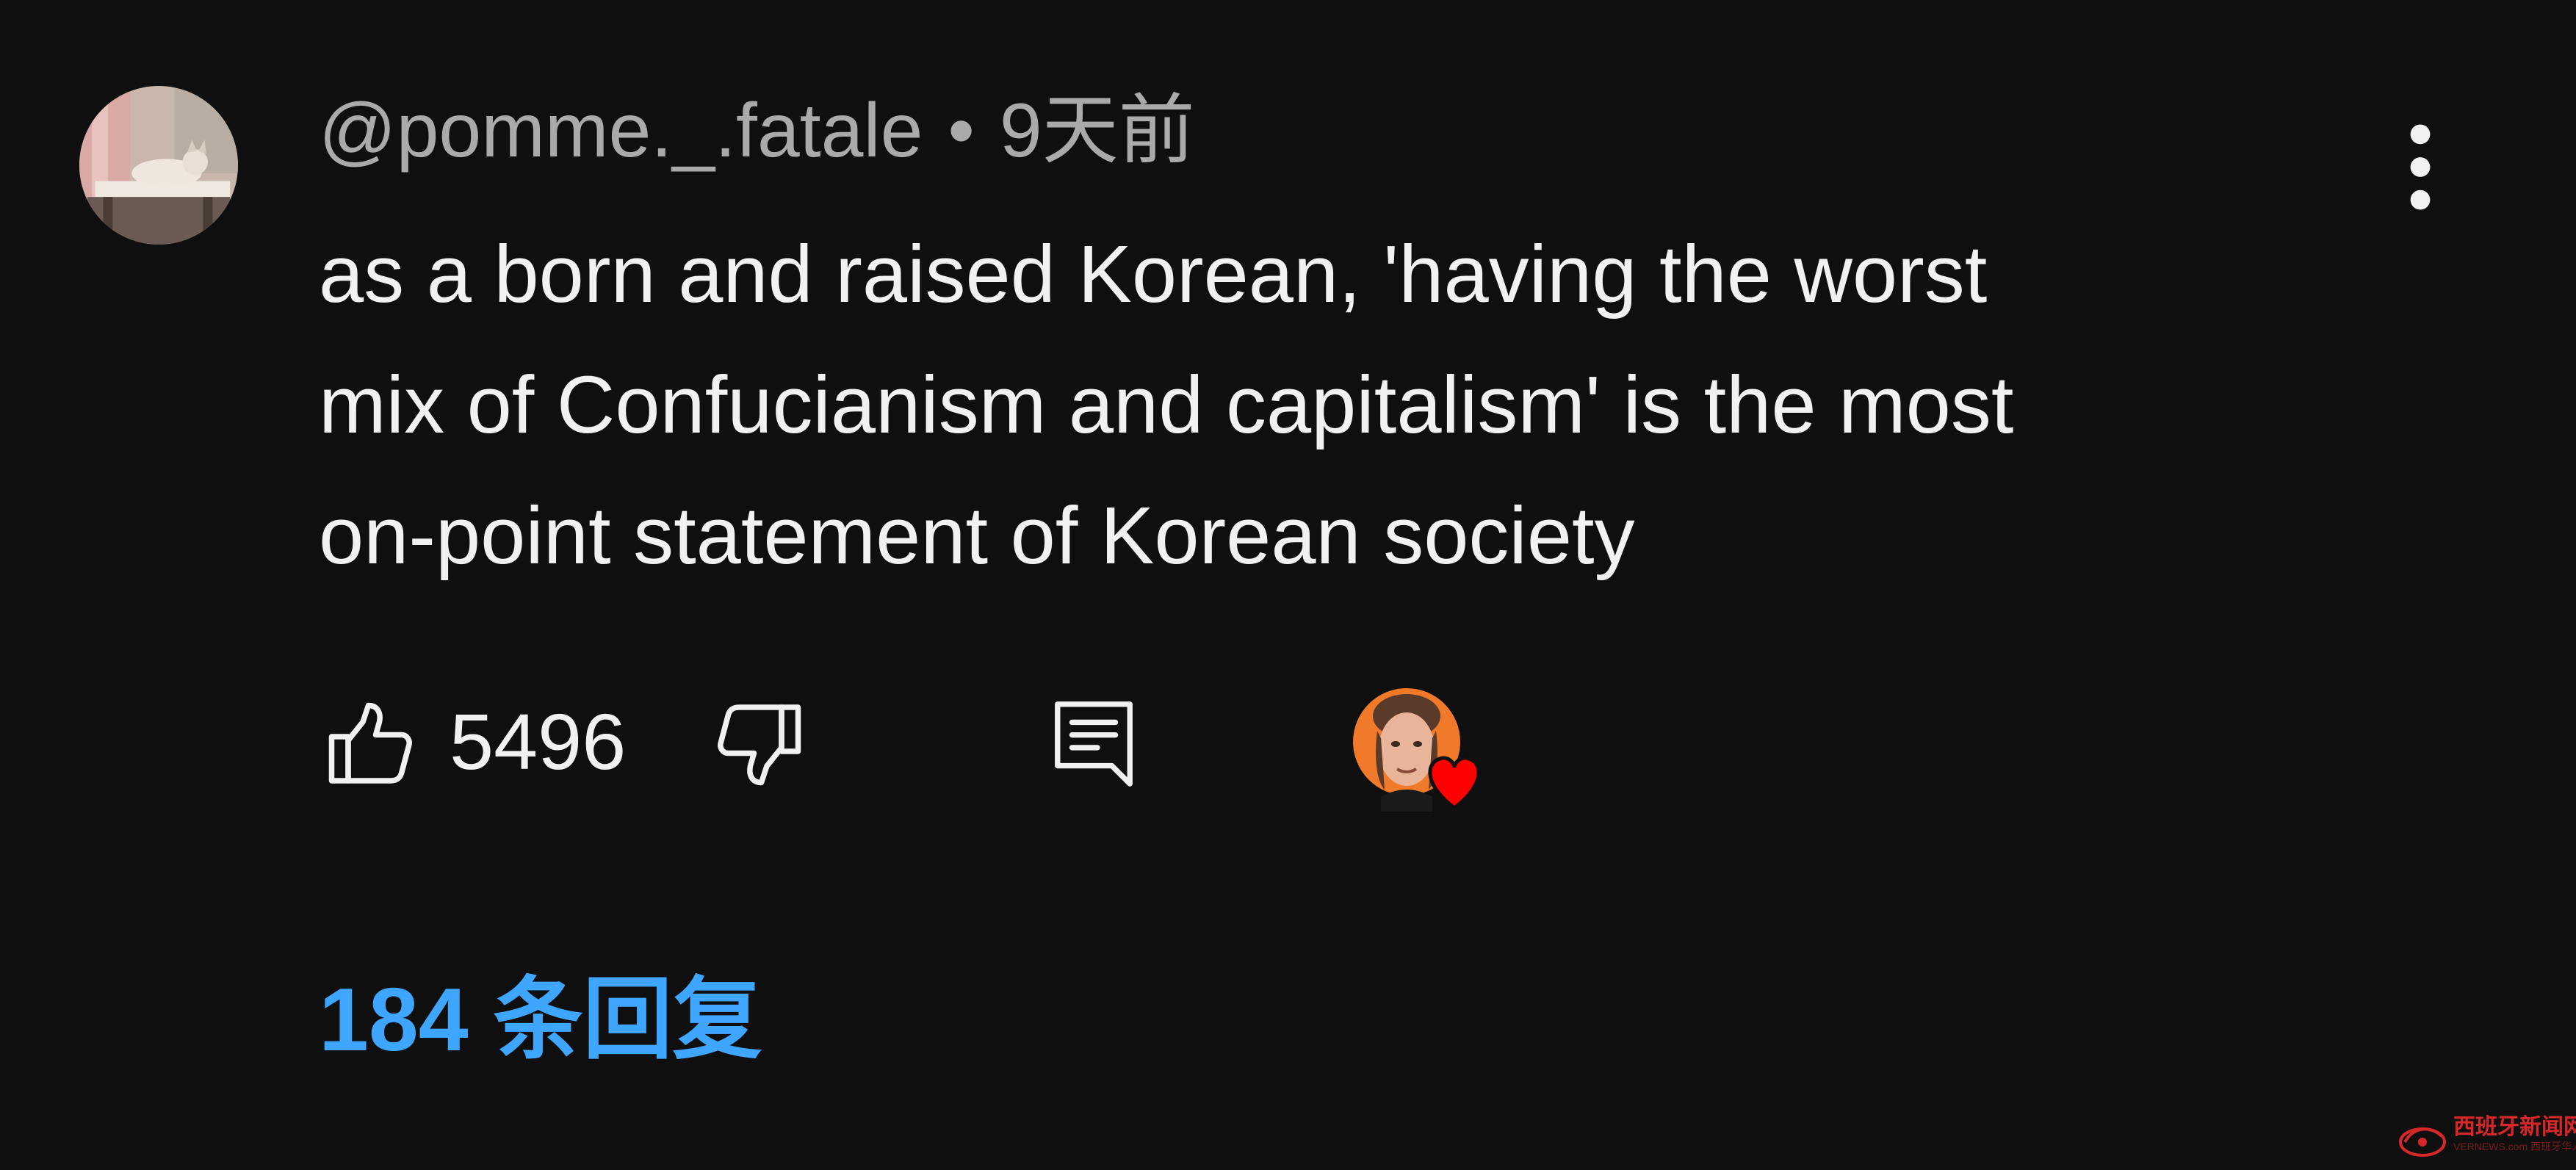 The width and height of the screenshot is (2576, 1170). I want to click on avatar-cat-image, so click(158, 166).